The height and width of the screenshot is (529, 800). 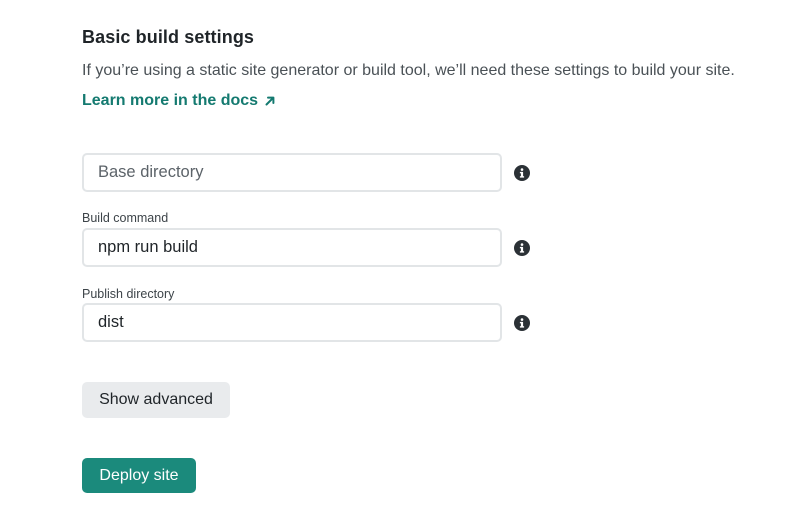 I want to click on base-directory-input, so click(x=292, y=172).